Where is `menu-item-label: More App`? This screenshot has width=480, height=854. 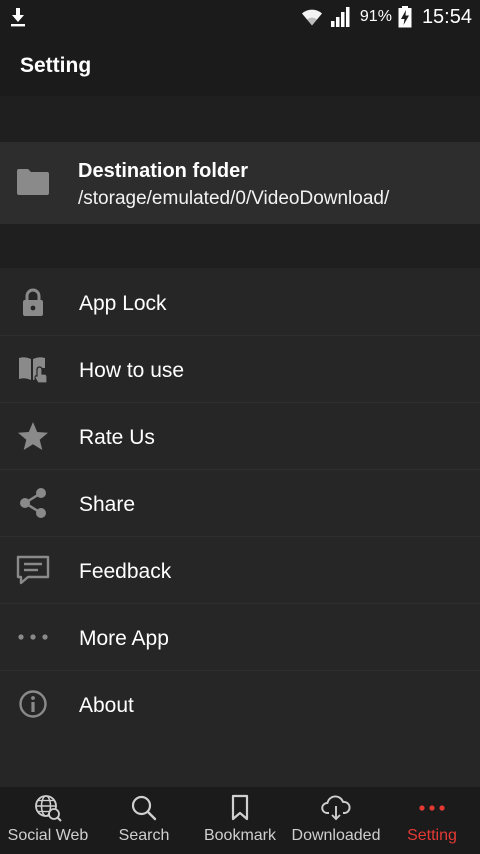 menu-item-label: More App is located at coordinates (124, 638).